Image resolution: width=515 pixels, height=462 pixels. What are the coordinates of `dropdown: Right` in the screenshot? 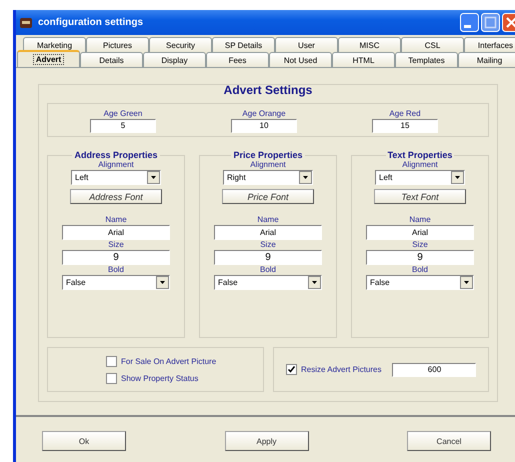 It's located at (268, 177).